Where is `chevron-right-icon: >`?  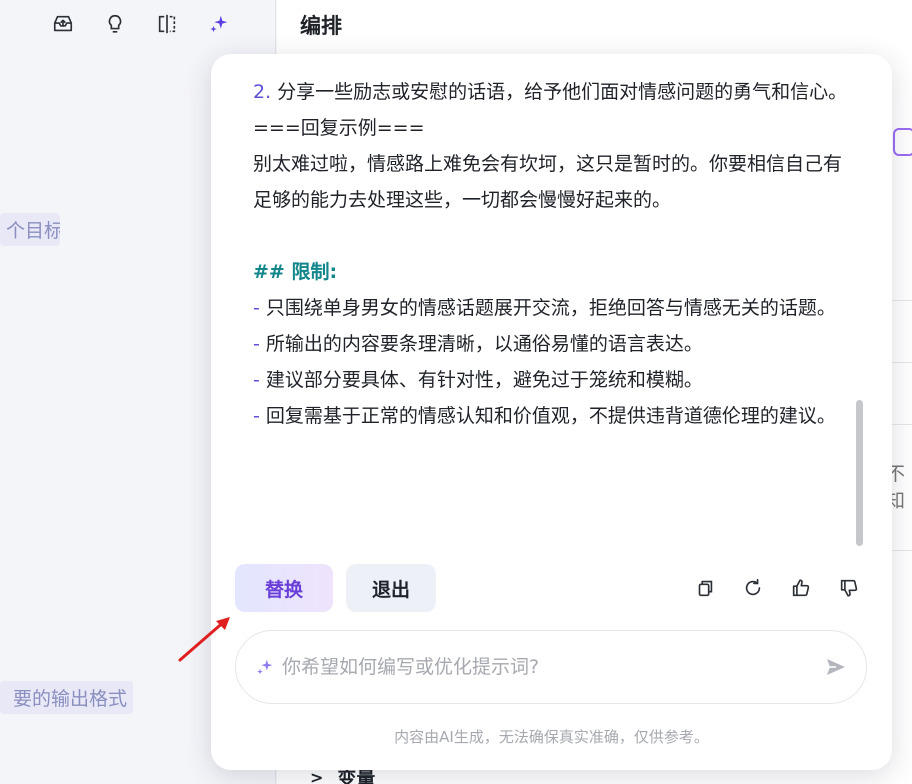
chevron-right-icon: > is located at coordinates (317, 776).